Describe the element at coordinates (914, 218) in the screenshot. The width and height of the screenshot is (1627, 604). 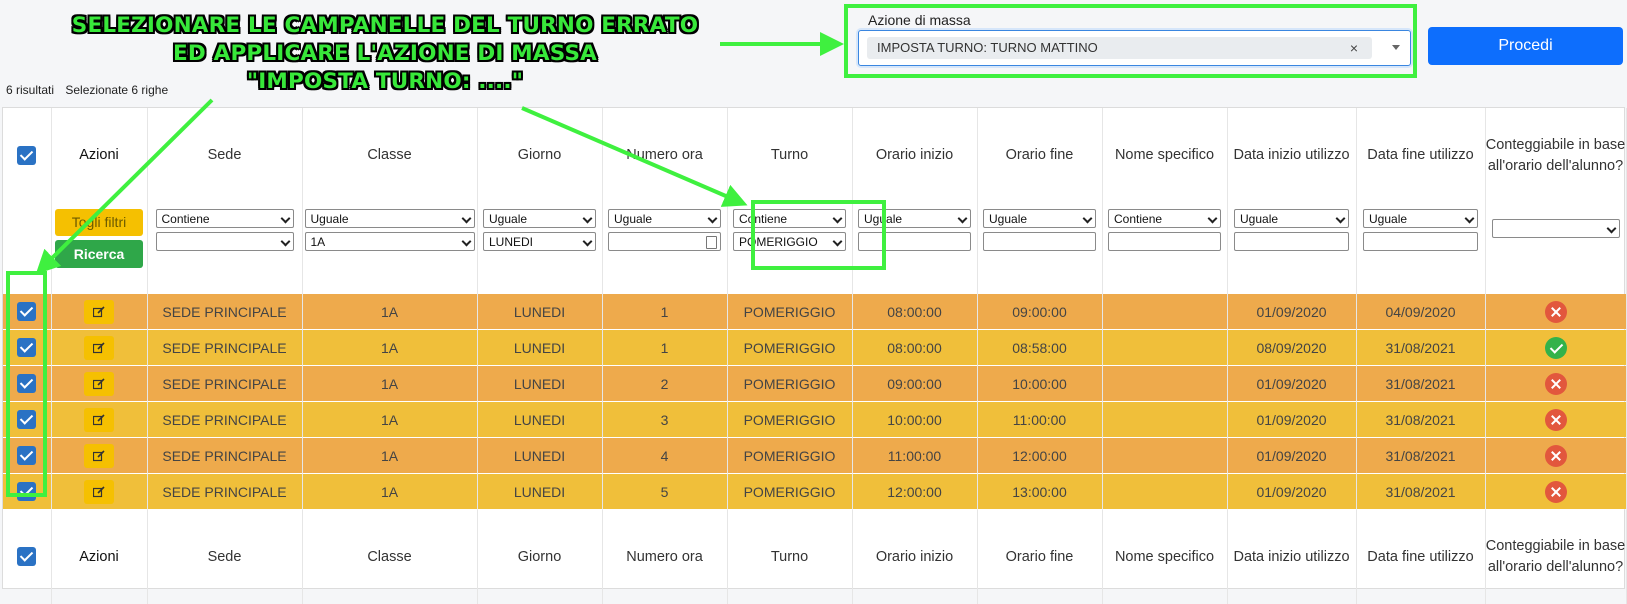
I see `filter-inizio-op: Uguale` at that location.